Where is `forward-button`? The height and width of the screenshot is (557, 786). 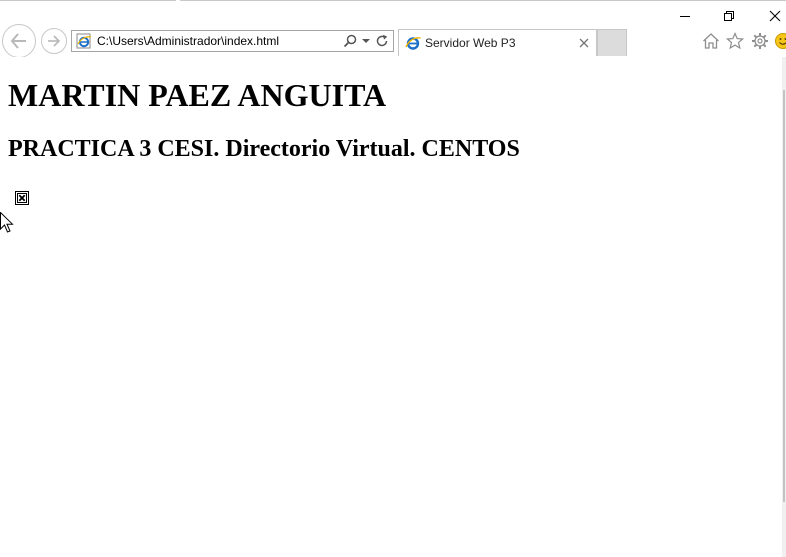 forward-button is located at coordinates (54, 41).